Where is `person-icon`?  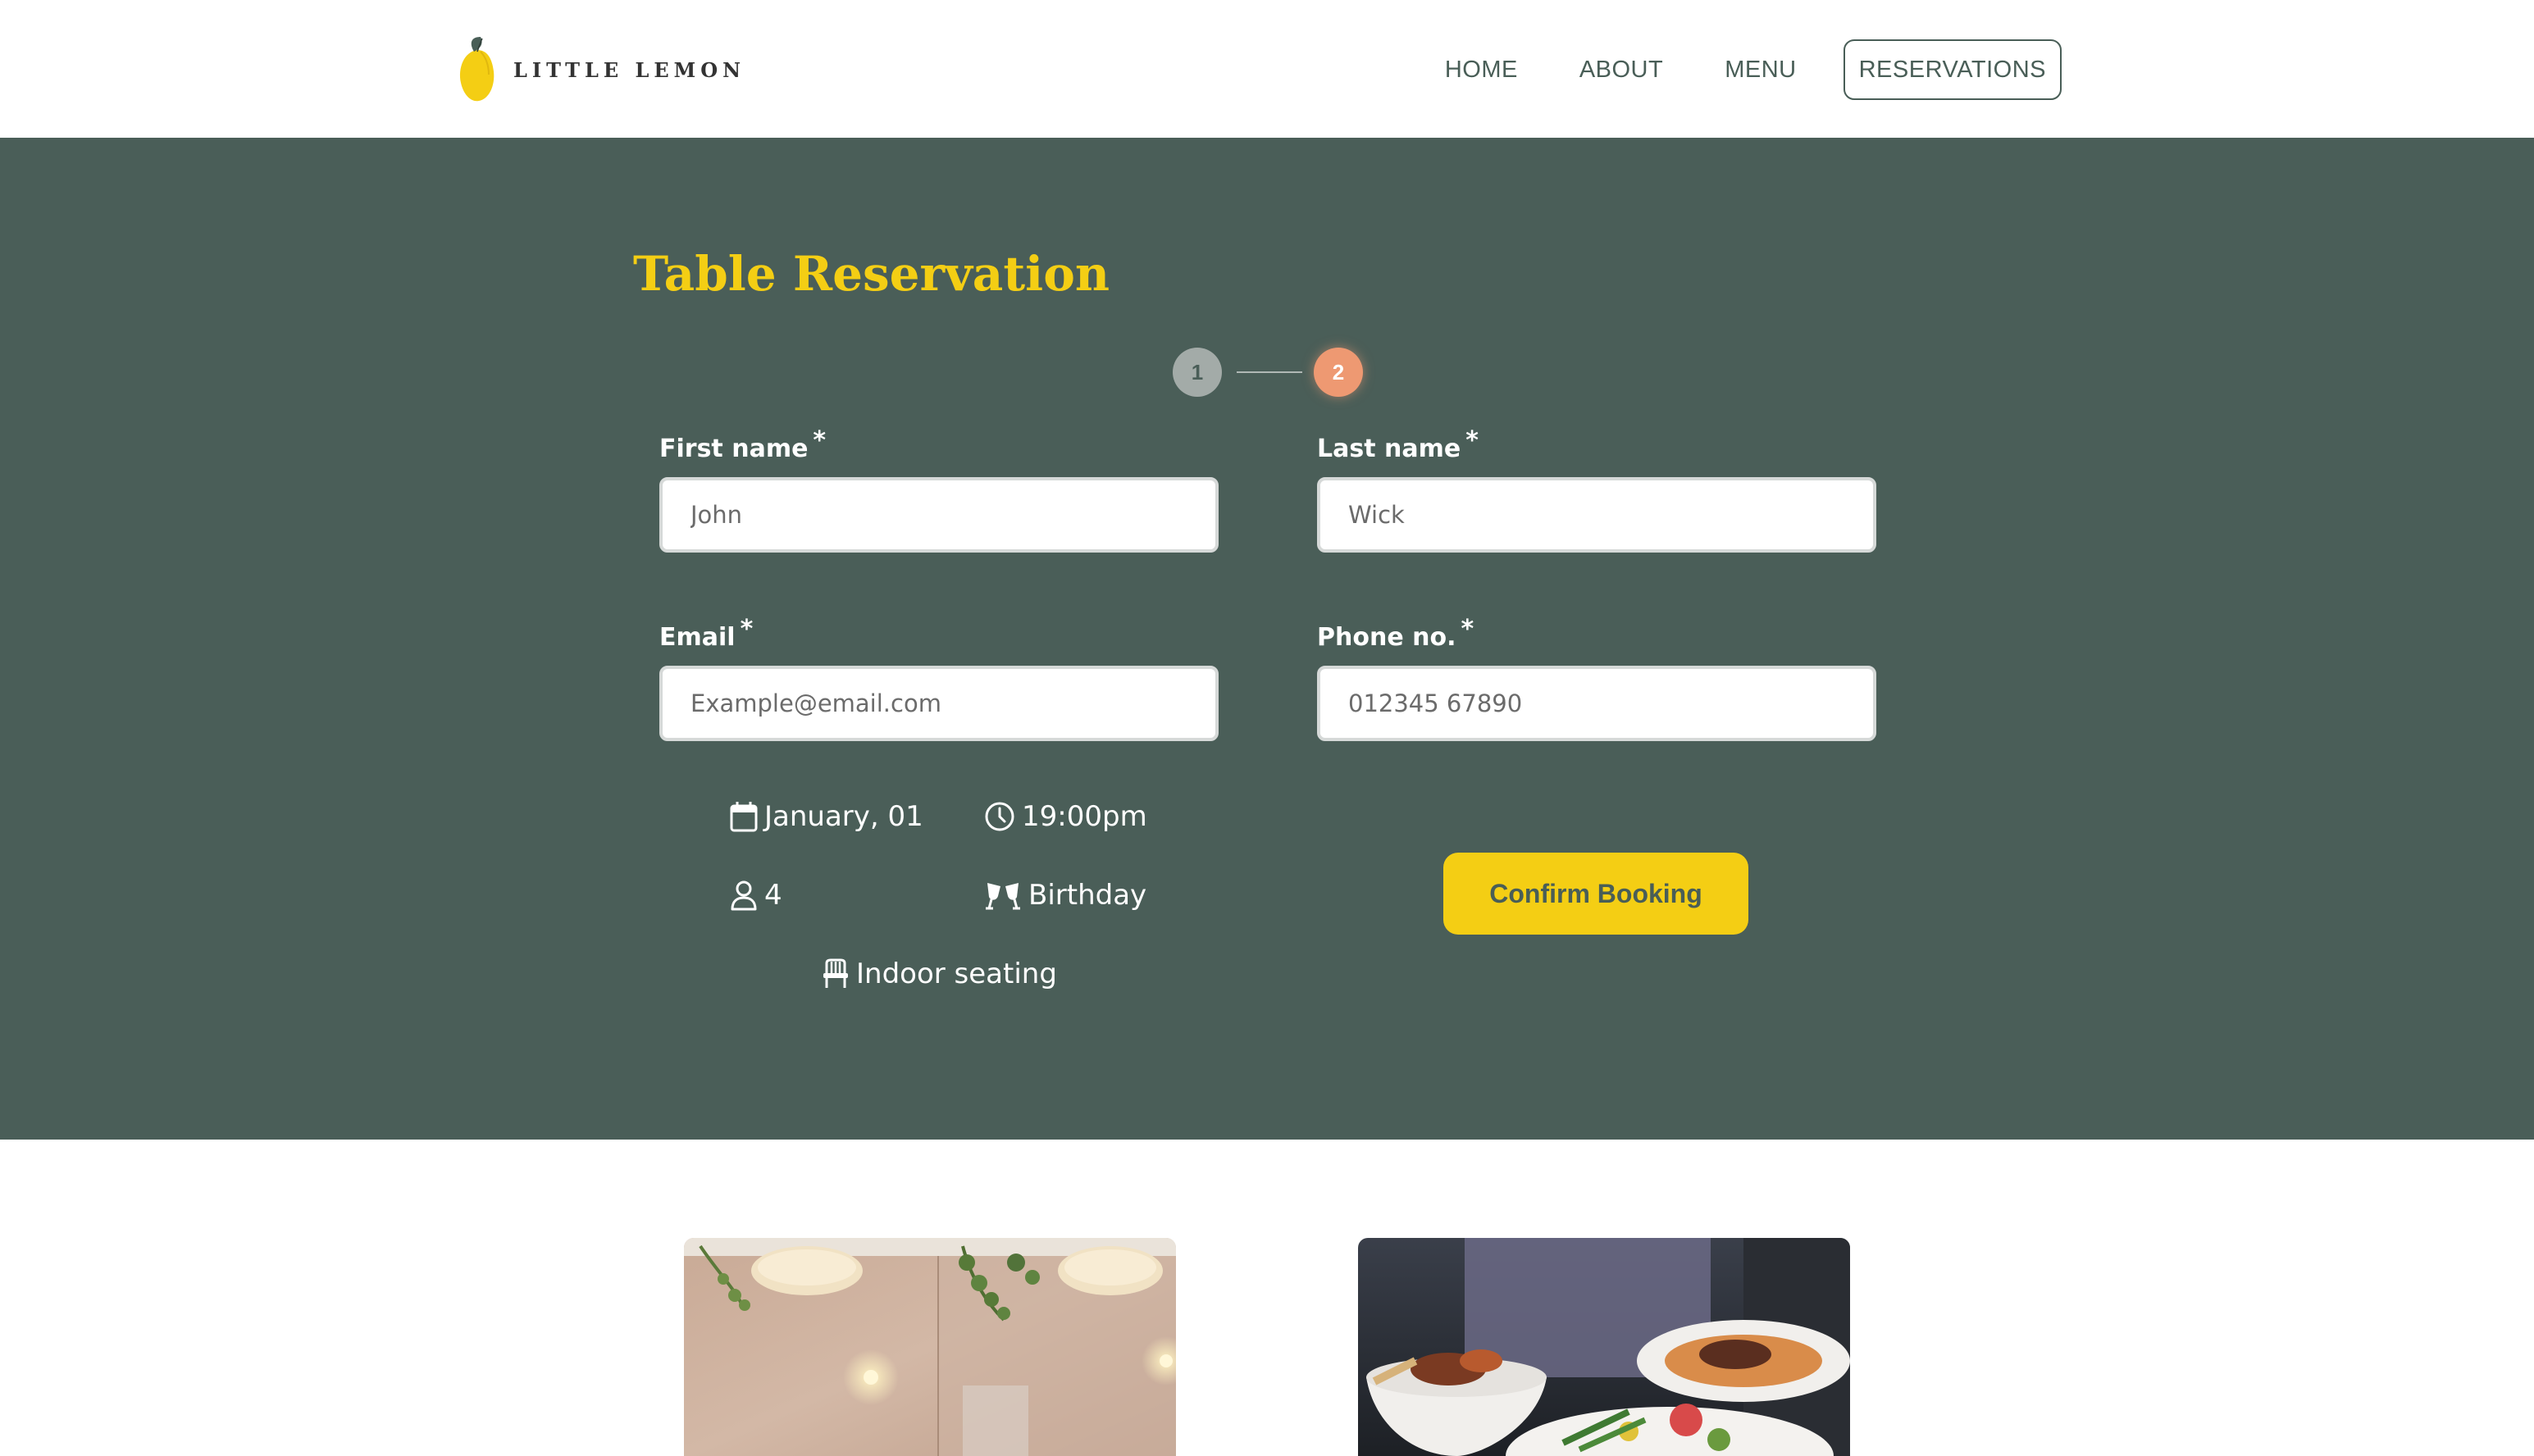
person-icon is located at coordinates (744, 895).